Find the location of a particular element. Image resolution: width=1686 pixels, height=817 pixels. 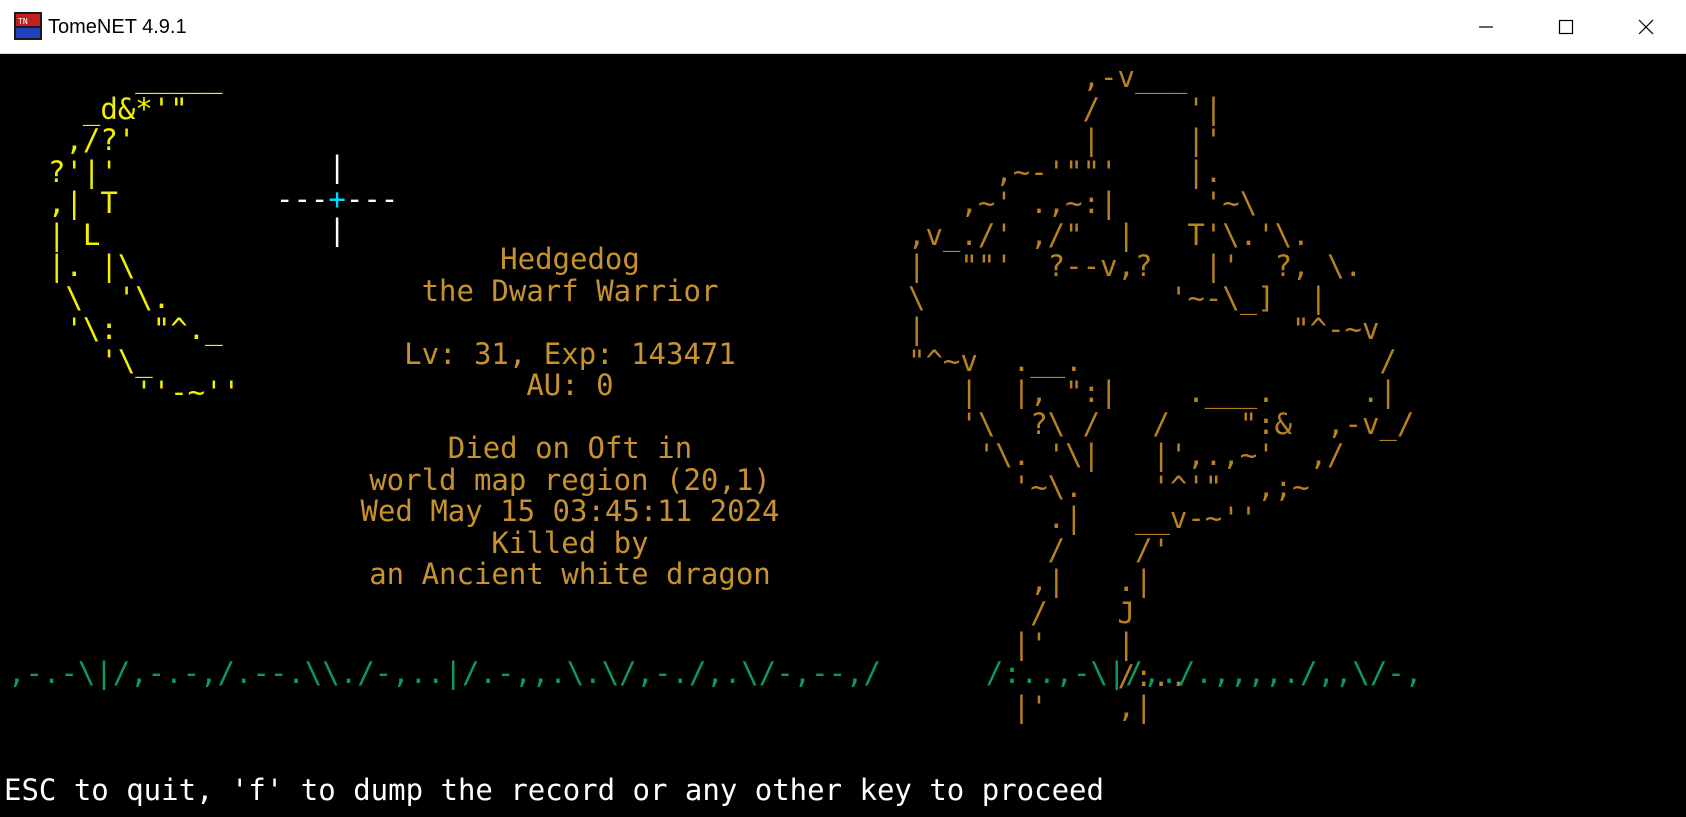

death-date: Wed May 15 03:45:11 2024 is located at coordinates (570, 511).